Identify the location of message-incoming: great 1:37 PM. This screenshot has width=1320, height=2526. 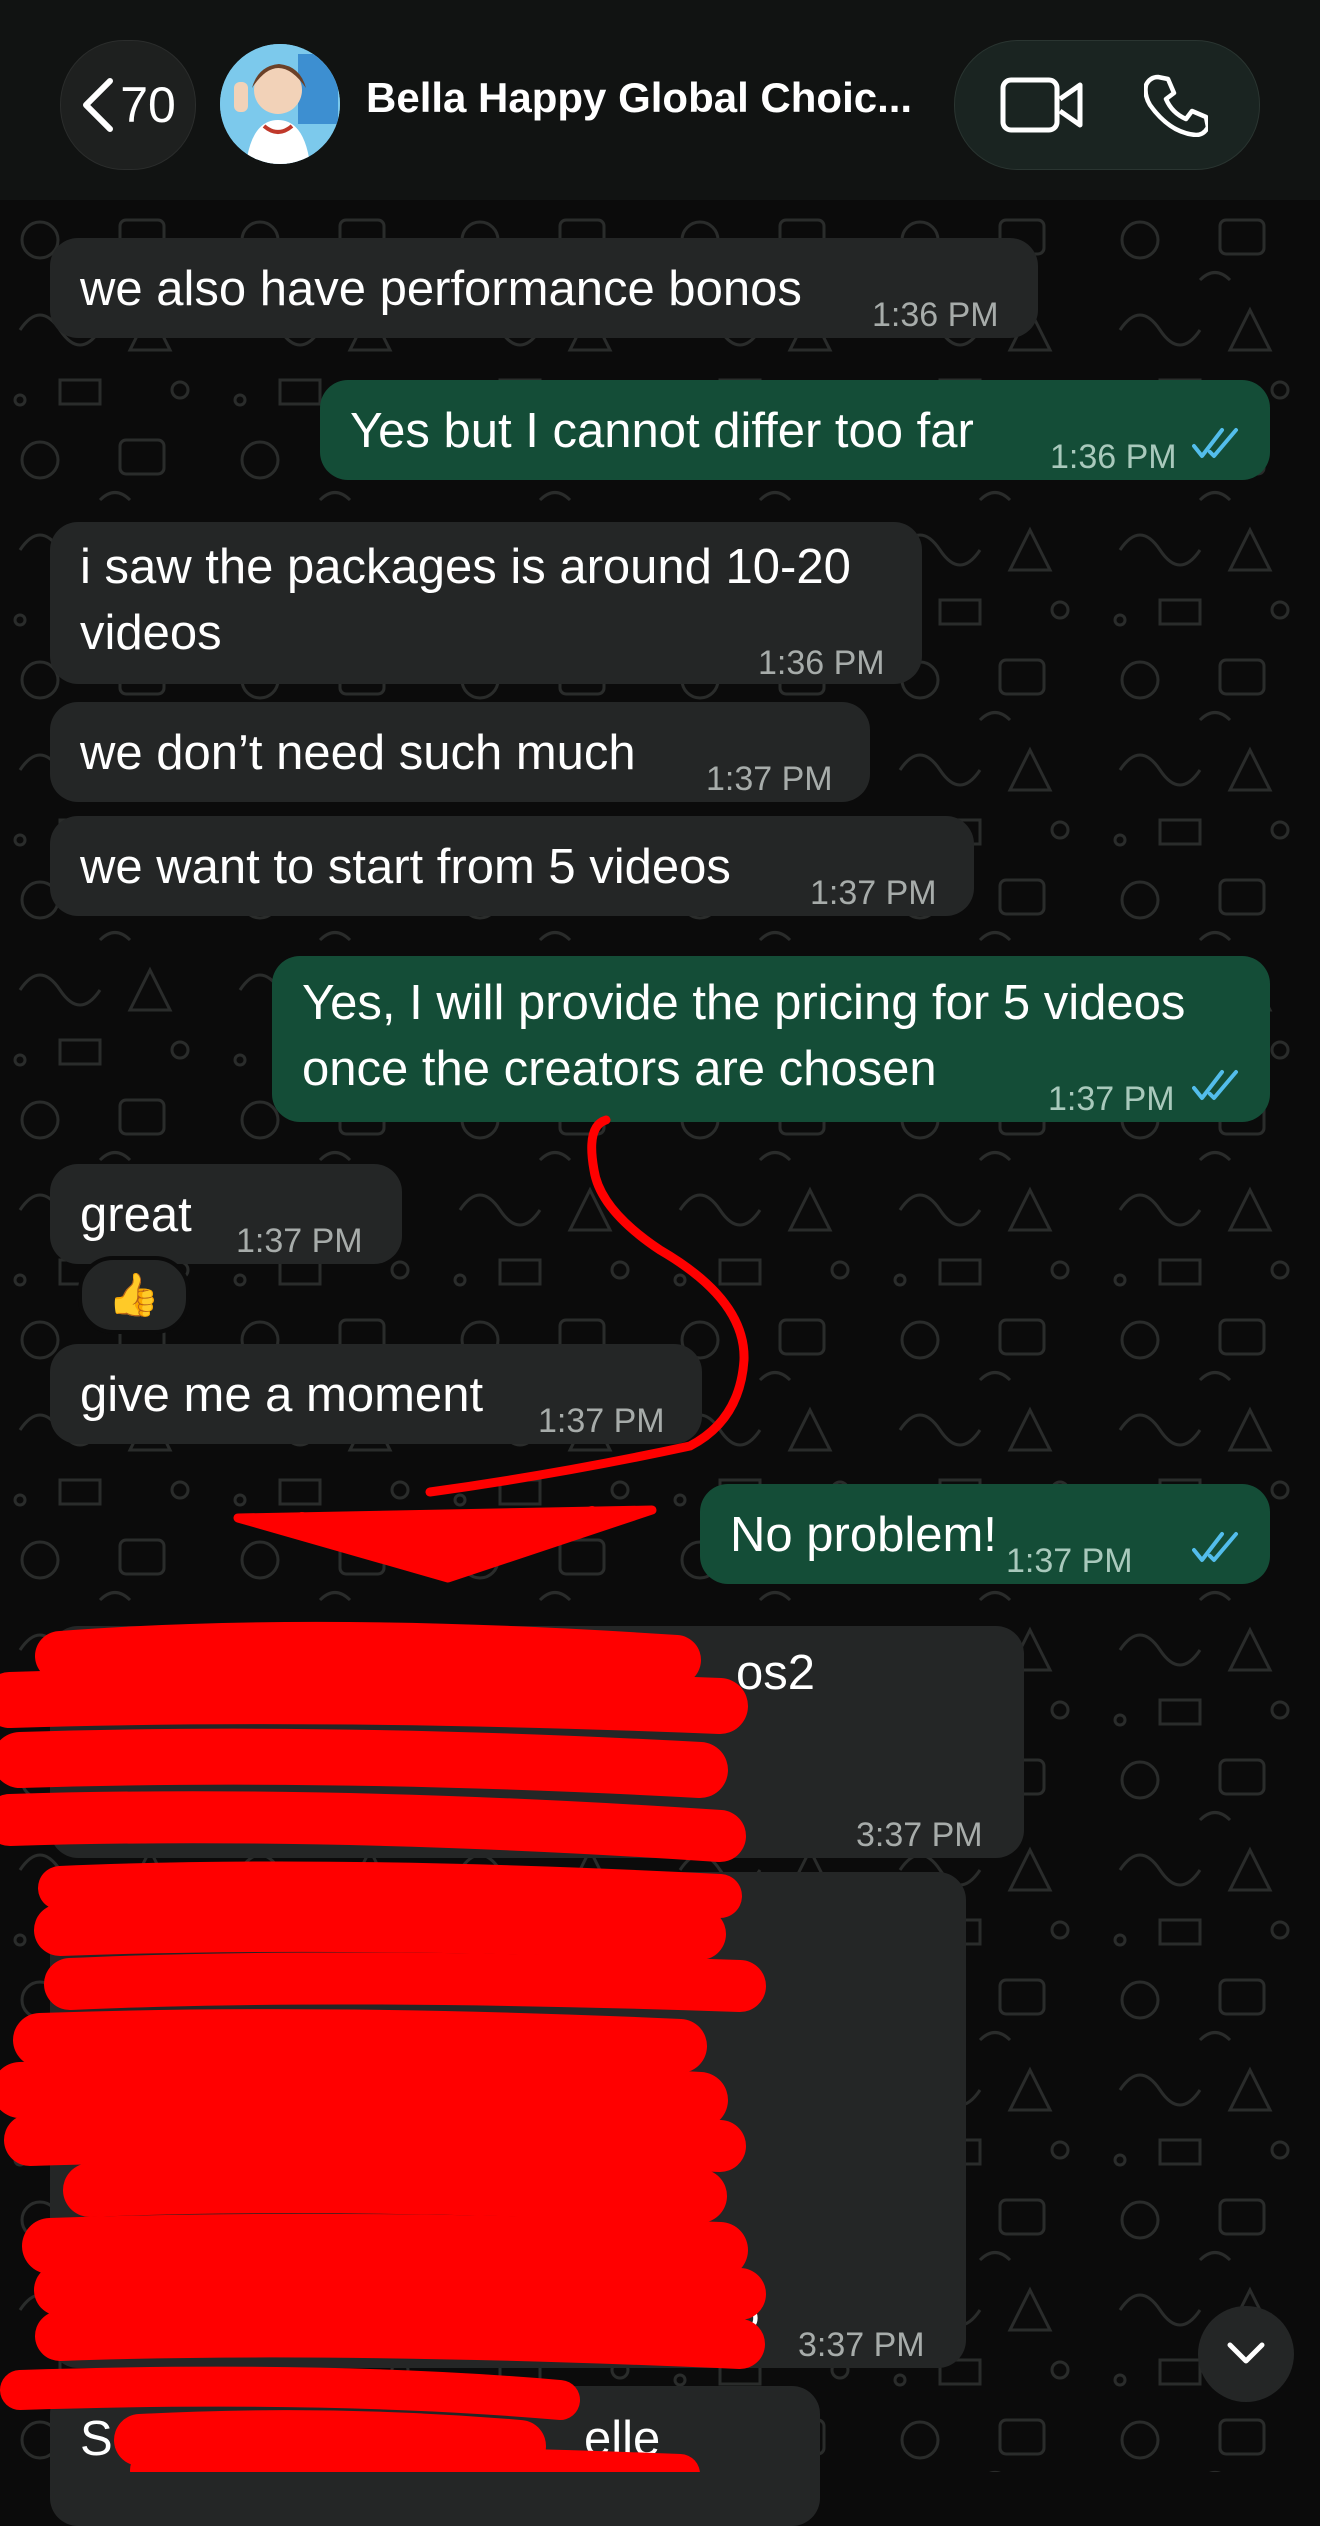
(226, 1214).